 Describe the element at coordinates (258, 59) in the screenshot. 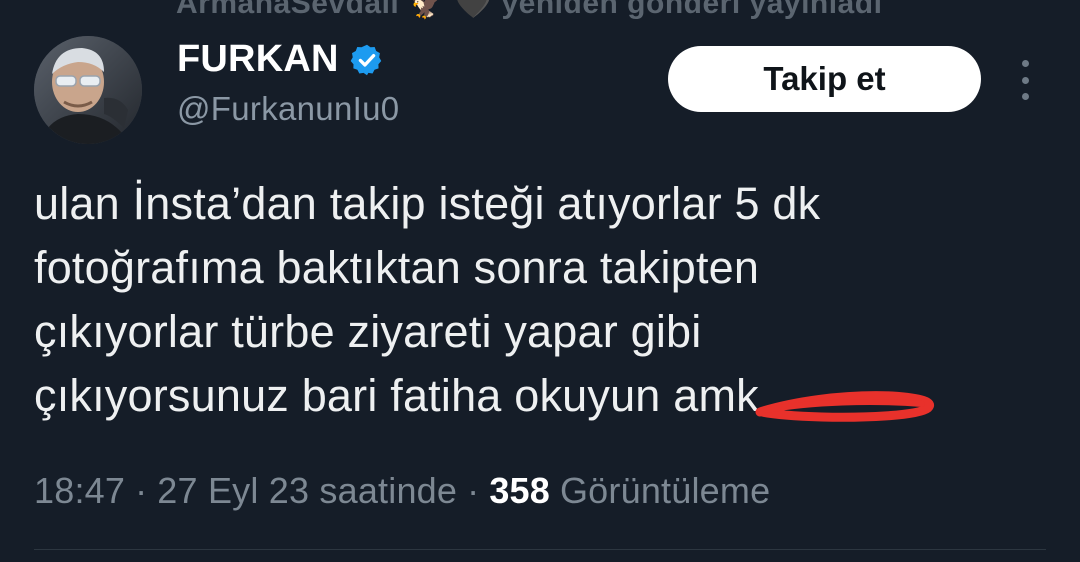

I see `display-name: FURKAN` at that location.